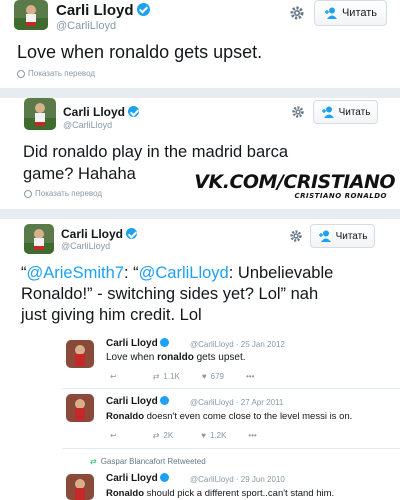 The image size is (400, 500). Describe the element at coordinates (168, 435) in the screenshot. I see `retweet-count: 2K` at that location.